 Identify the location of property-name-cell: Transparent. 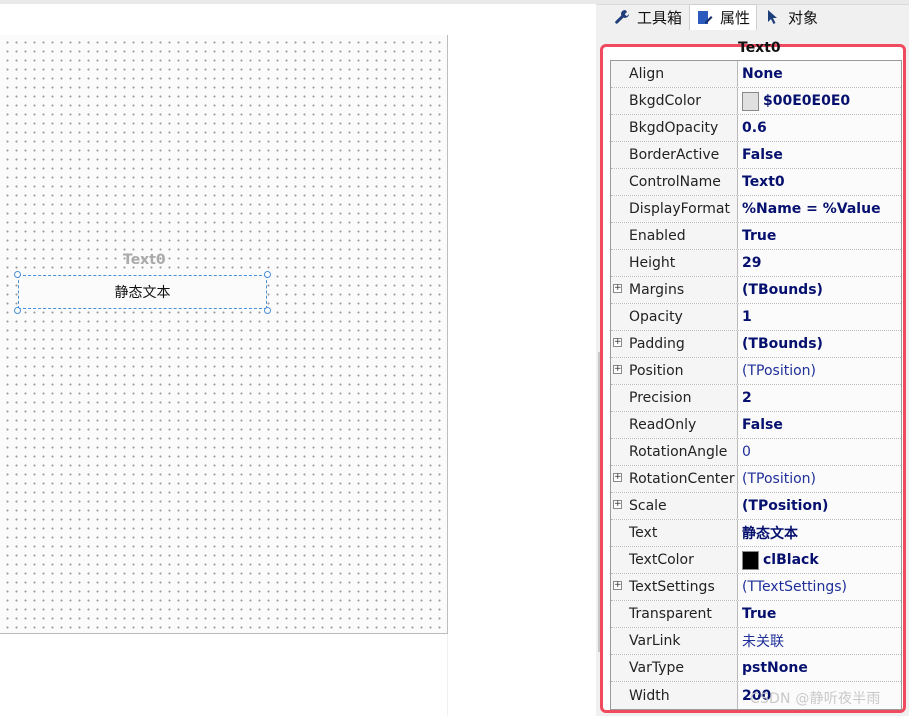
(674, 614).